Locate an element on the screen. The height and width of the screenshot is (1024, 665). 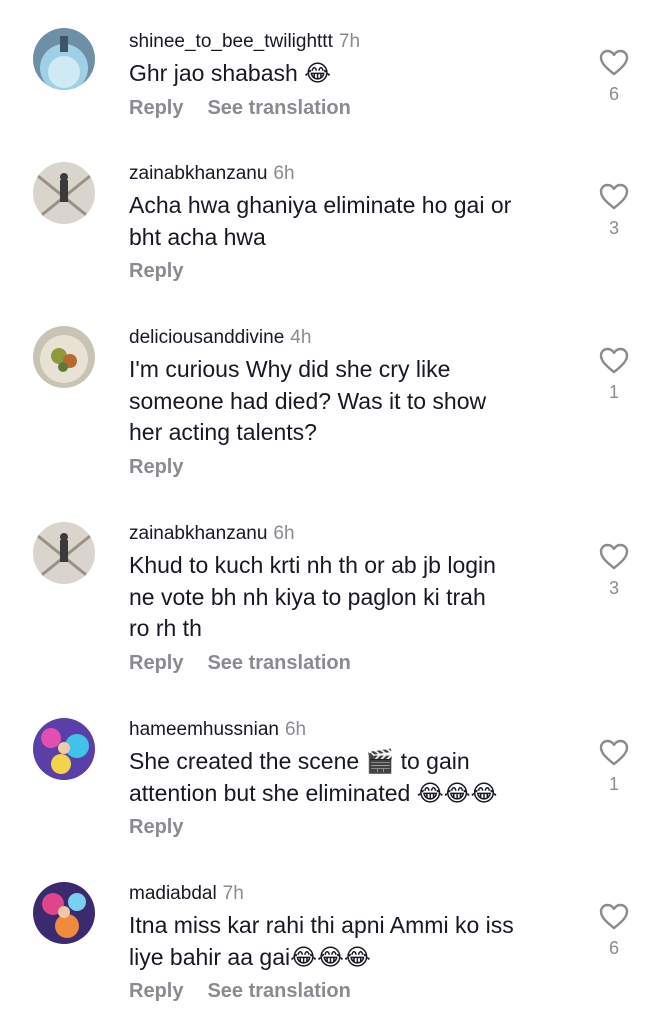
comment-username: shinee_to_bee_twilighttt is located at coordinates (231, 41).